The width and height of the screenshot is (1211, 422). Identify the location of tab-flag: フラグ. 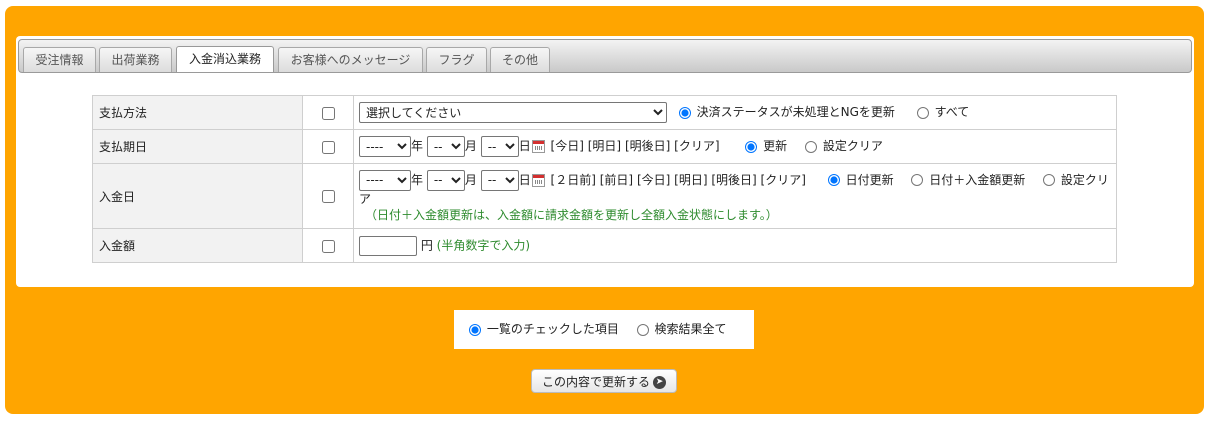
(456, 59).